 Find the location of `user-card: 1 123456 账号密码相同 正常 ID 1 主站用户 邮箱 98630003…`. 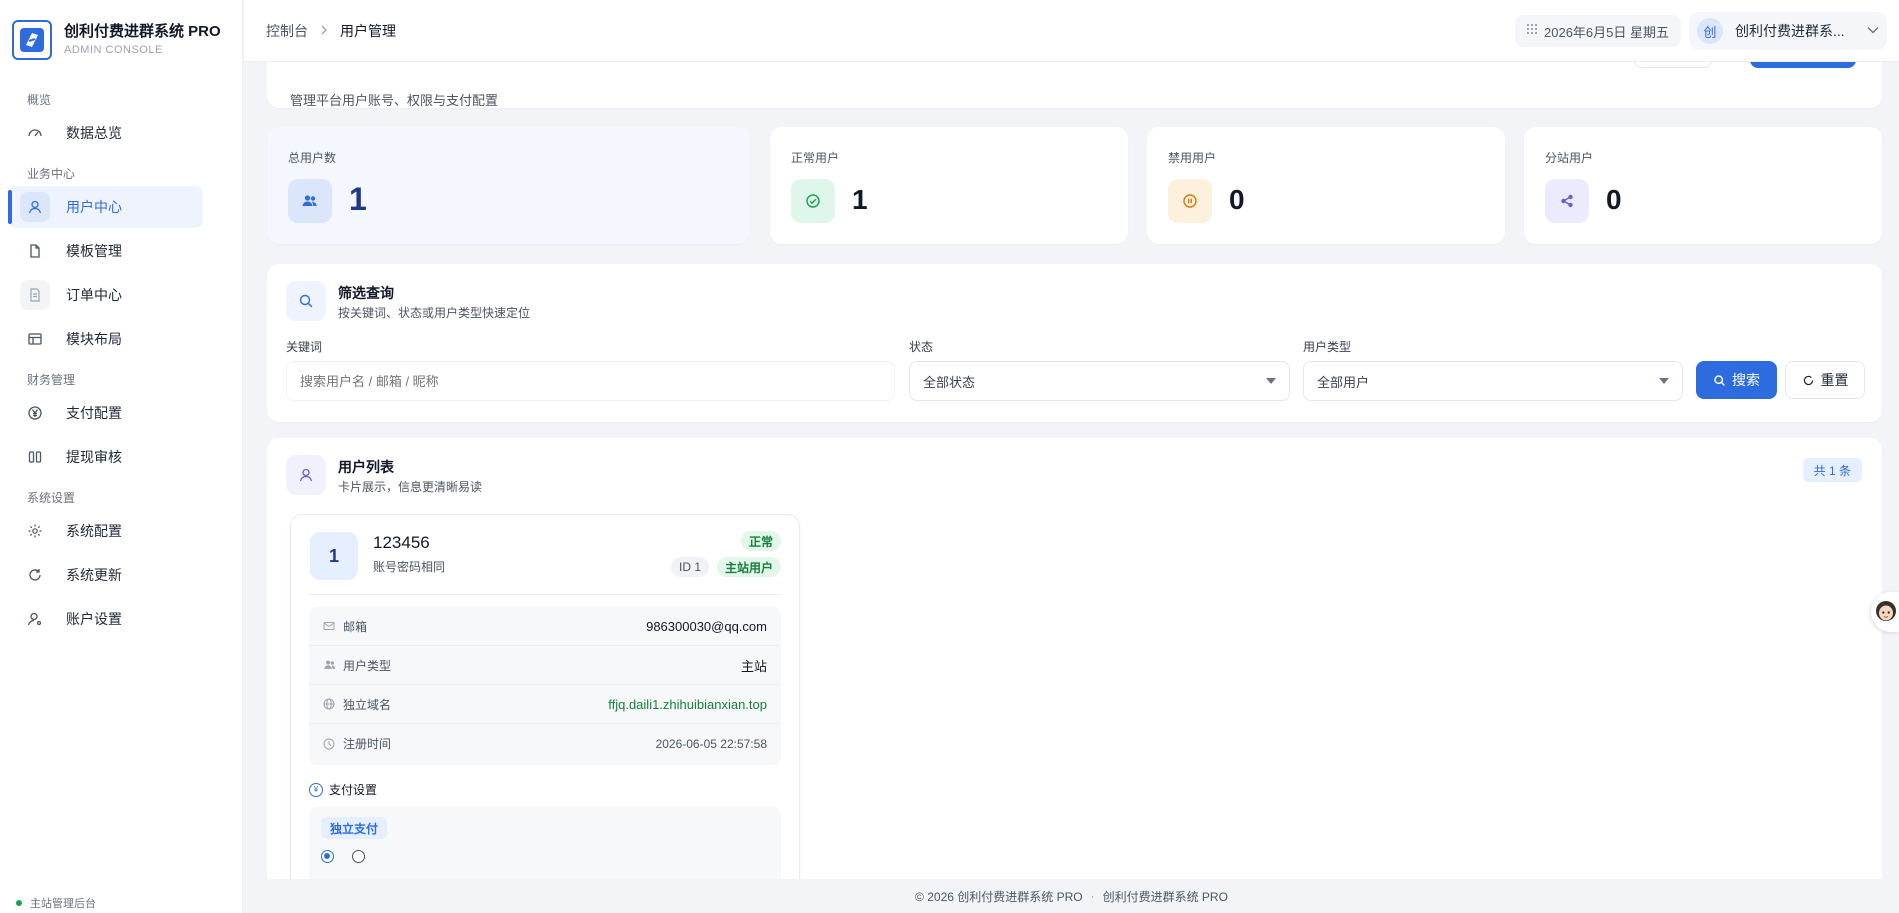

user-card: 1 123456 账号密码相同 正常 ID 1 主站用户 邮箱 98630003… is located at coordinates (545, 696).